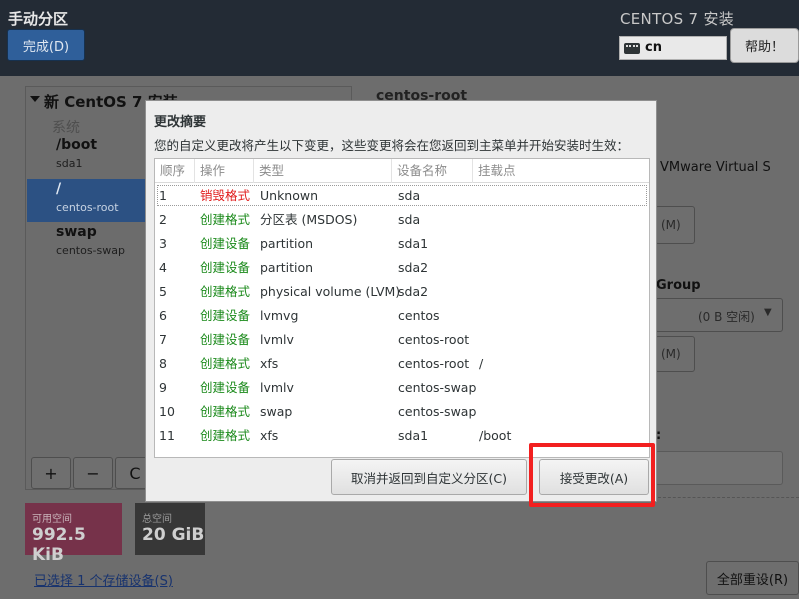 The height and width of the screenshot is (599, 799). What do you see at coordinates (163, 195) in the screenshot?
I see `cell-order: 1` at bounding box center [163, 195].